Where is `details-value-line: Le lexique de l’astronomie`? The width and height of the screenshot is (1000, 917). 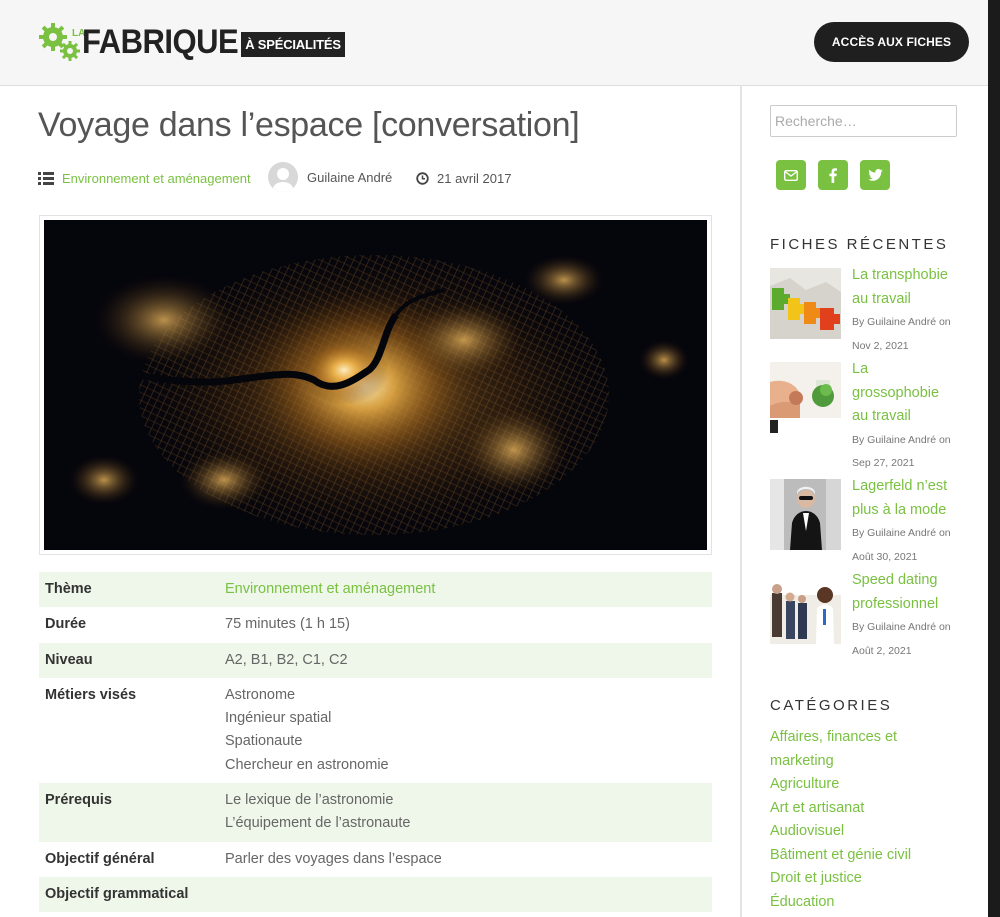 details-value-line: Le lexique de l’astronomie is located at coordinates (309, 800).